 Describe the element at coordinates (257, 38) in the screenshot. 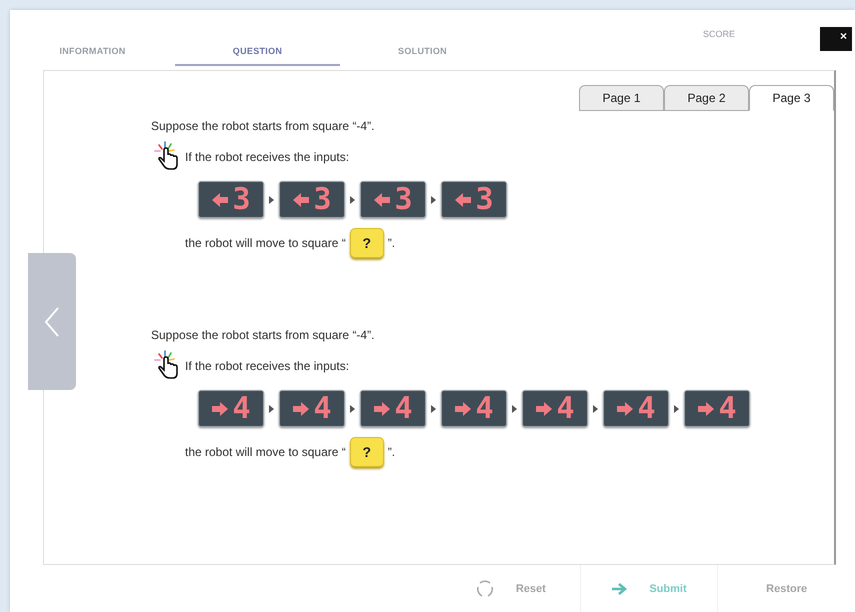

I see `nav-tab: QUESTION` at that location.